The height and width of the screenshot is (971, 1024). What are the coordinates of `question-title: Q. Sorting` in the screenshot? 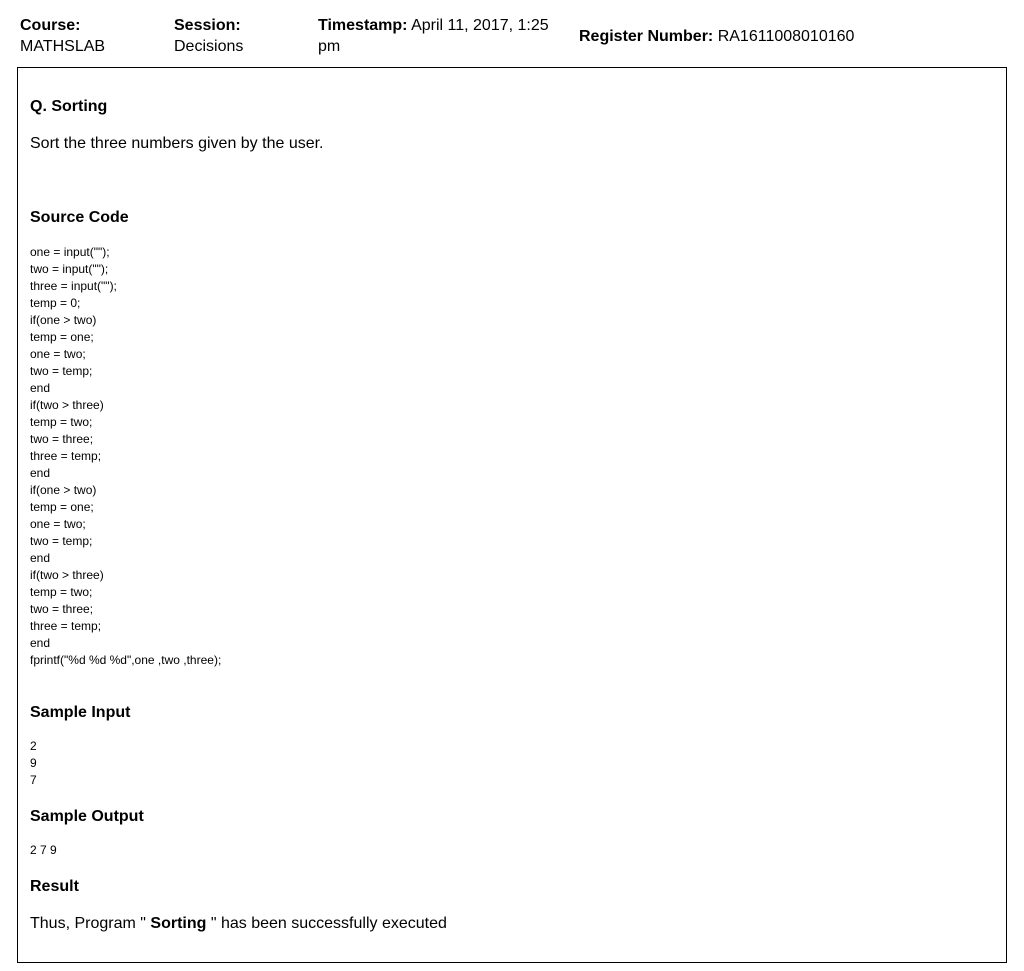 It's located at (69, 106).